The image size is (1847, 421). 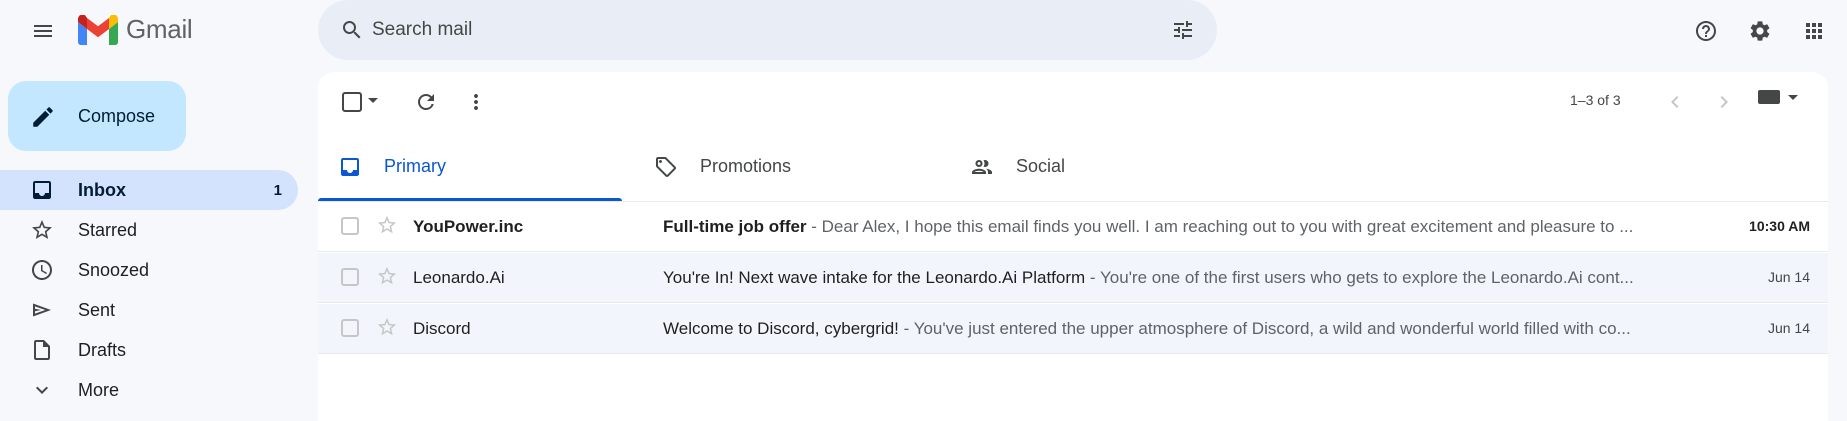 I want to click on email-sender: YouPower.inc, so click(x=468, y=226).